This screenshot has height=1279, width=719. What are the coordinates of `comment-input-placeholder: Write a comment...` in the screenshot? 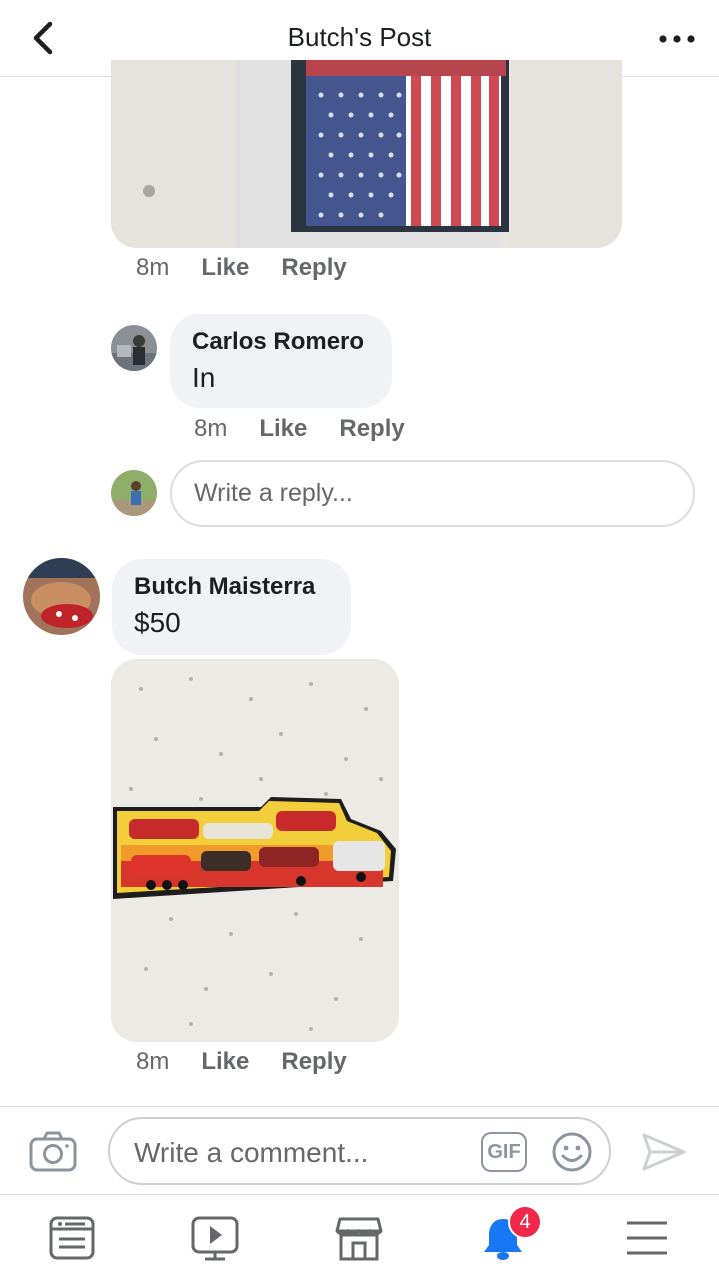 It's located at (251, 1152).